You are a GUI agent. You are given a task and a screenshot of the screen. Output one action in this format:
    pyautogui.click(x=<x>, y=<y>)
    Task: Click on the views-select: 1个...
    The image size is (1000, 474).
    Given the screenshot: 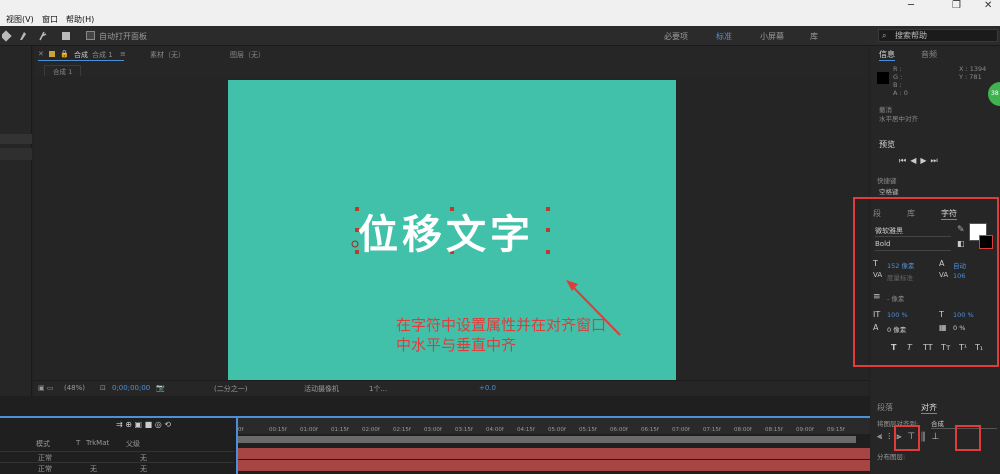 What is the action you would take?
    pyautogui.click(x=378, y=389)
    